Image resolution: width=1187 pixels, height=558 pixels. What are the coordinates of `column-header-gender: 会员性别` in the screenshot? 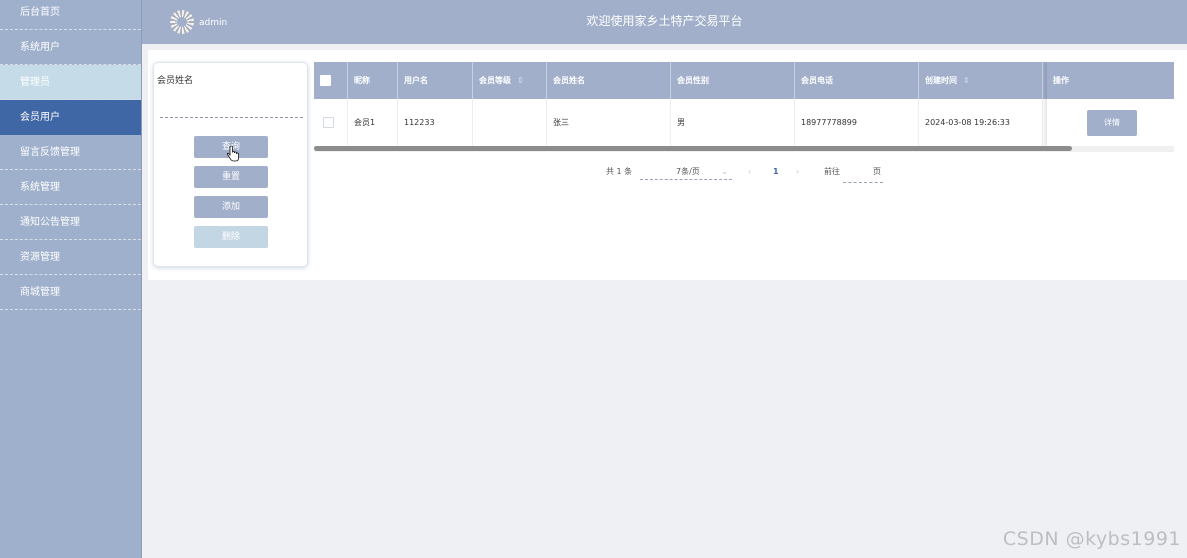 It's located at (733, 80).